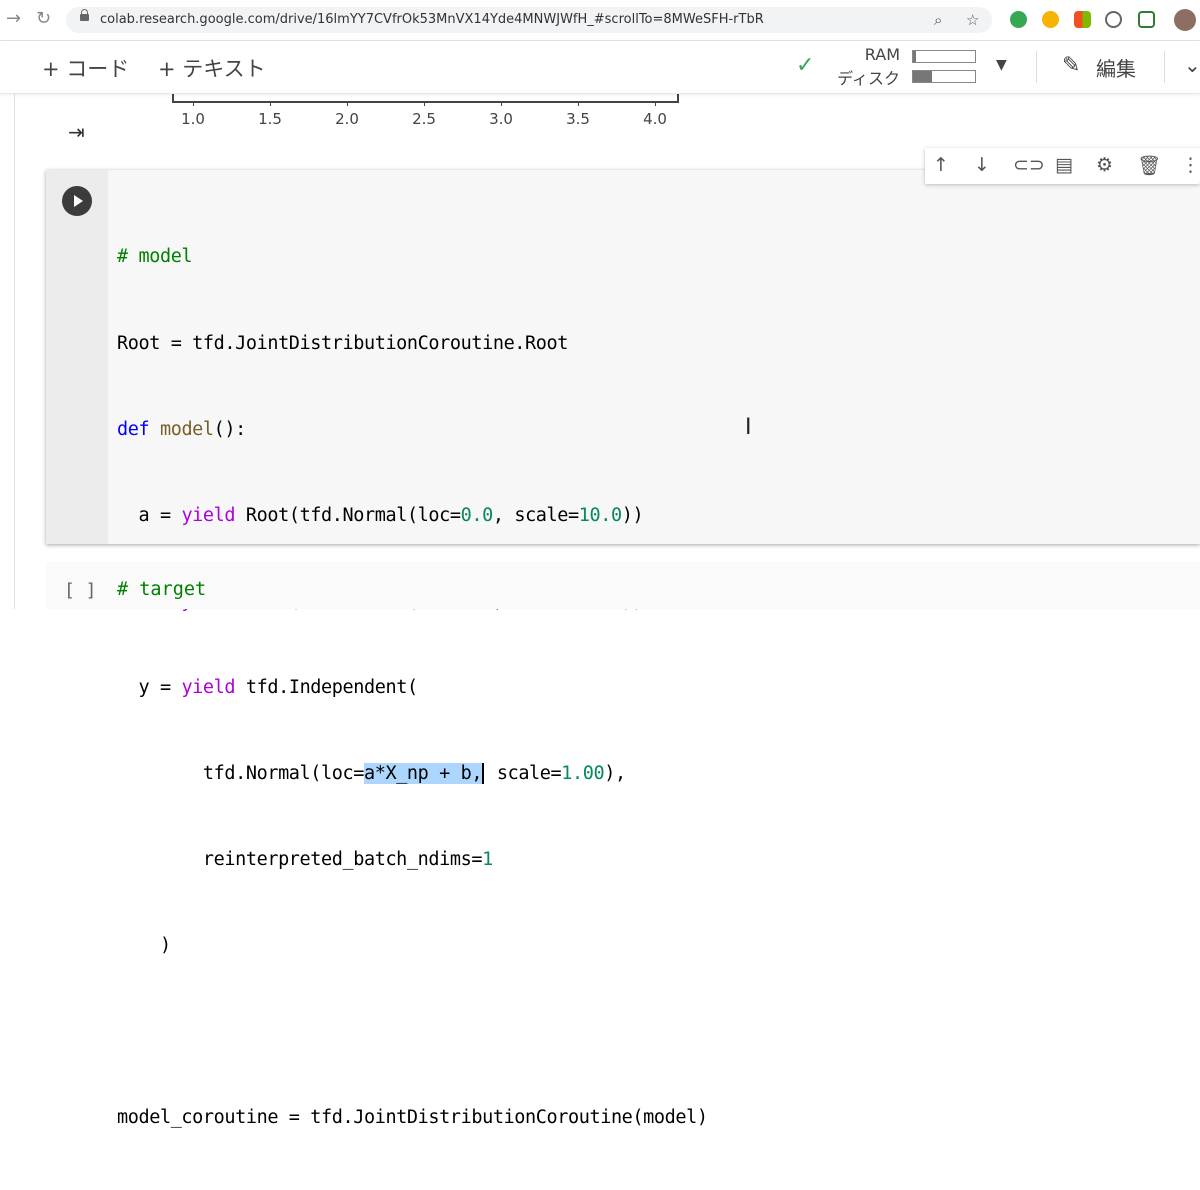 This screenshot has height=1190, width=1200. What do you see at coordinates (578, 119) in the screenshot?
I see `x-tick-label: 3.5` at bounding box center [578, 119].